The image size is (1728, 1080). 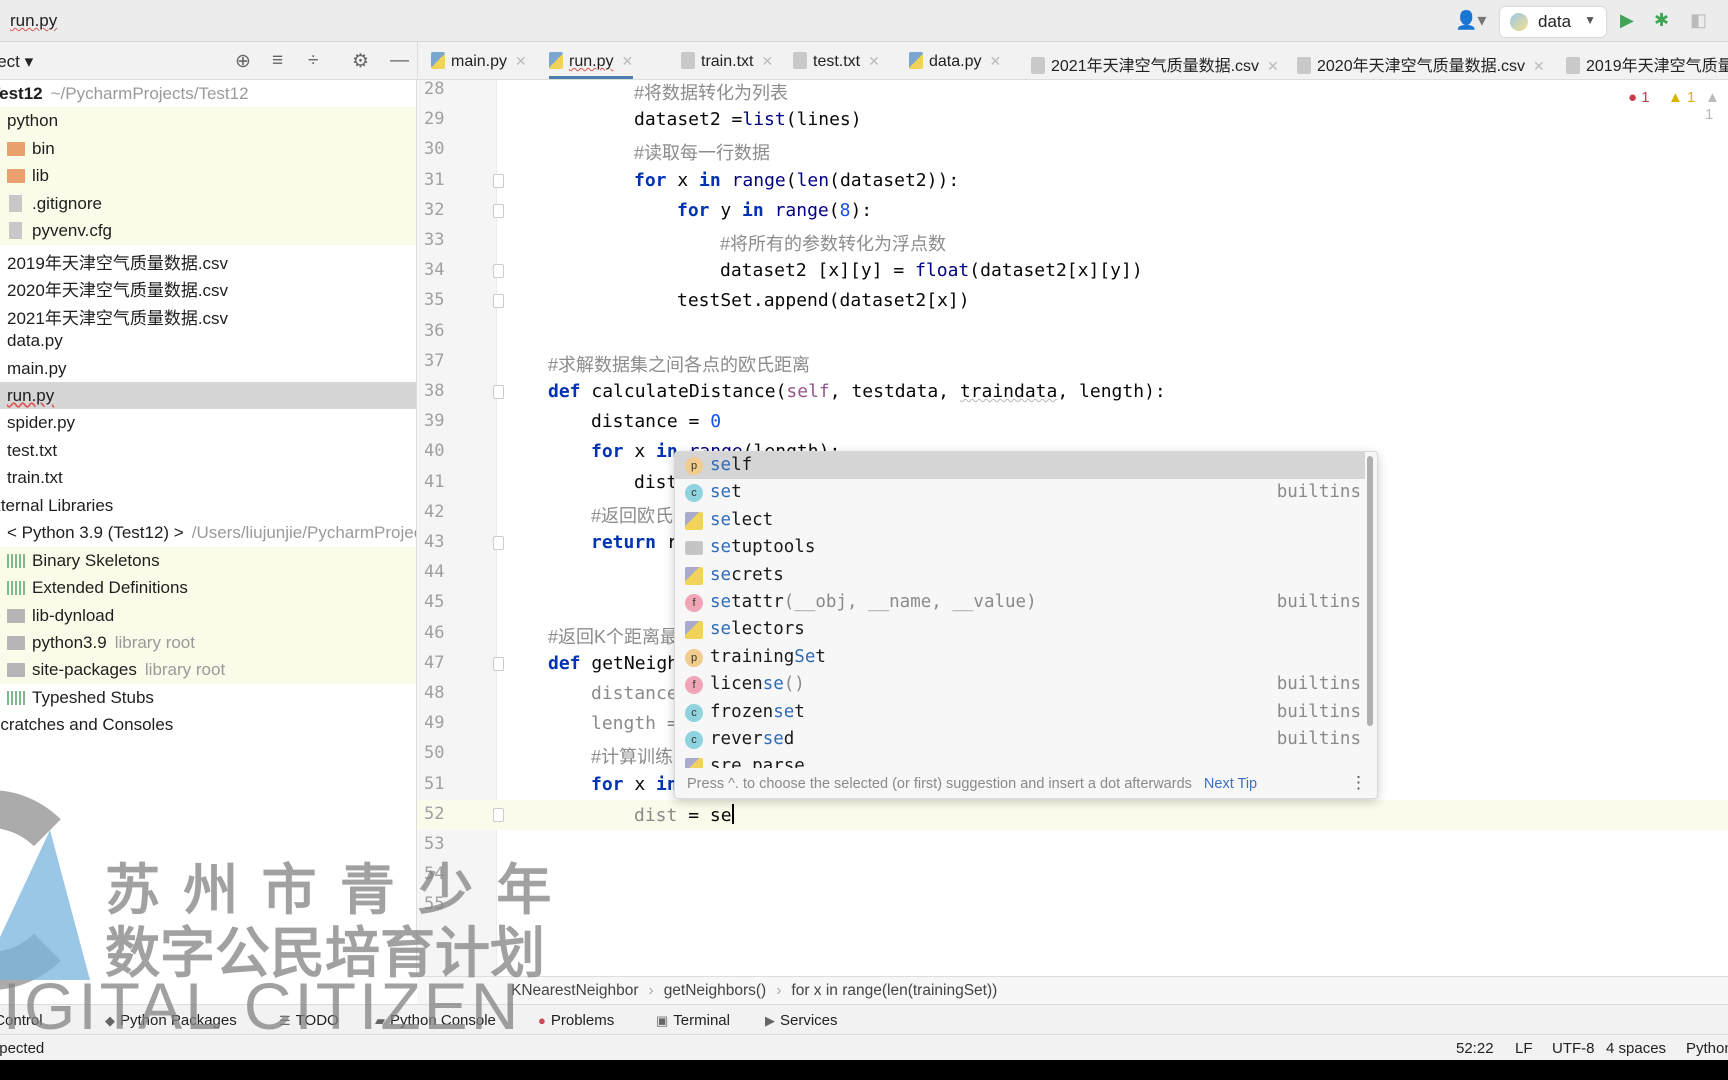 I want to click on caret-position: 52:22, so click(x=1475, y=1048).